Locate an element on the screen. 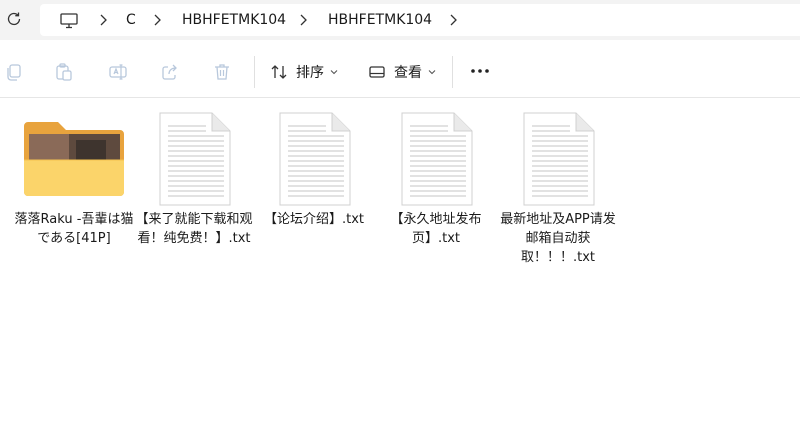  file-item-txt: 【论坛介绍】.txt is located at coordinates (314, 195).